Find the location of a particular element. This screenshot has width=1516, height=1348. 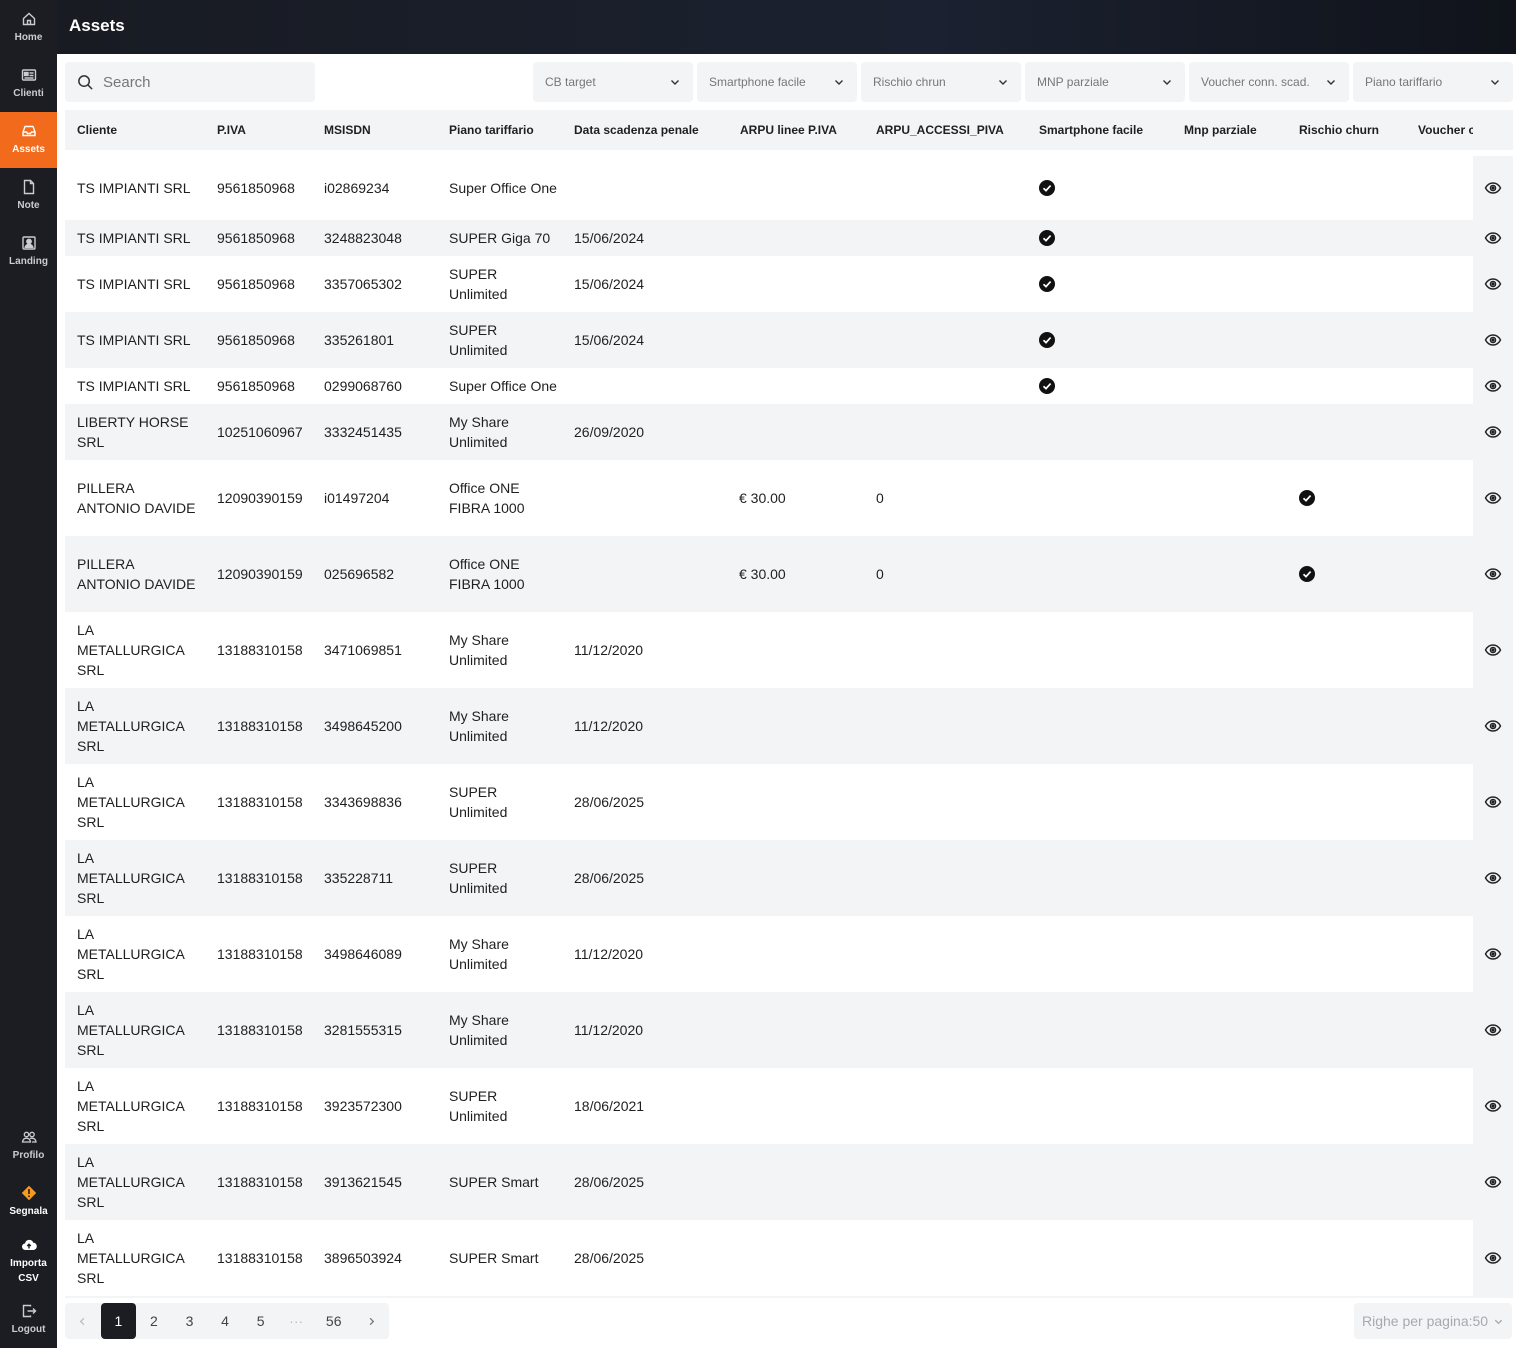

page-button-2: 2 is located at coordinates (154, 1321).